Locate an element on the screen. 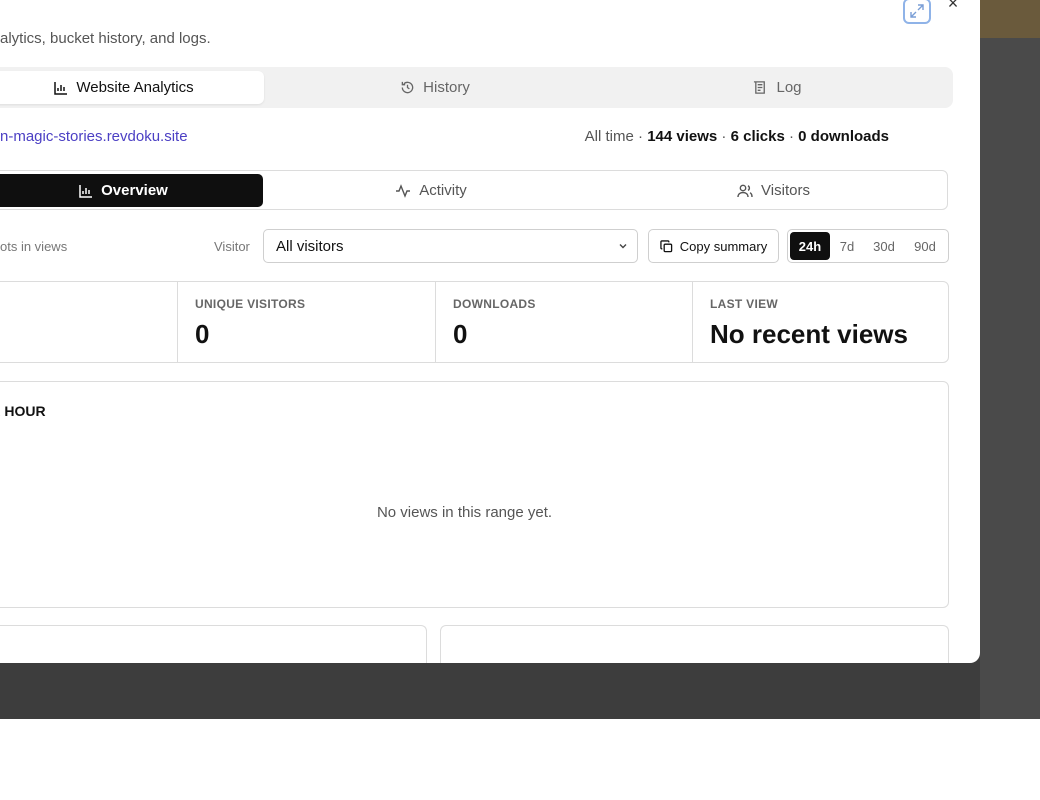 Image resolution: width=1040 pixels, height=800 pixels. tab-label: History is located at coordinates (446, 87).